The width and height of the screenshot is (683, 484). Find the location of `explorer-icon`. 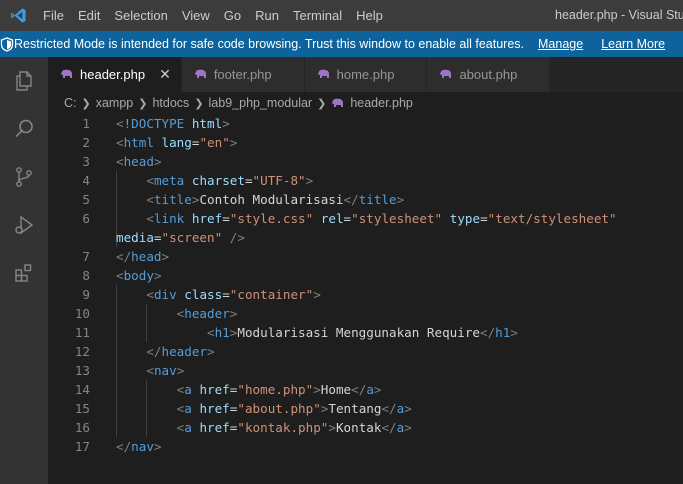

explorer-icon is located at coordinates (24, 81).